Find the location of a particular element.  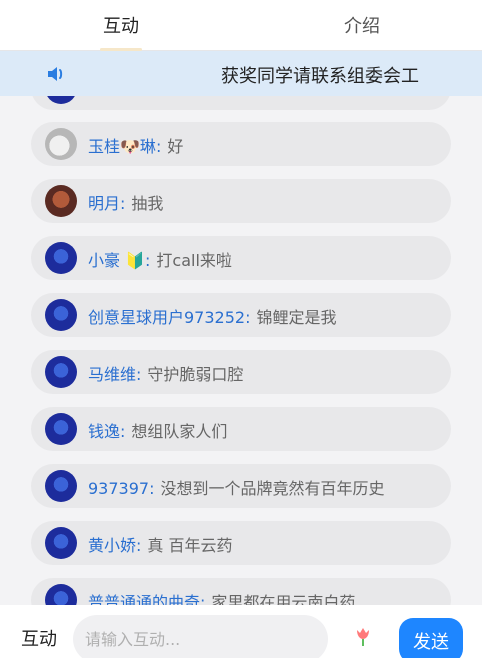

tab-interaction: 互动 is located at coordinates (121, 25).